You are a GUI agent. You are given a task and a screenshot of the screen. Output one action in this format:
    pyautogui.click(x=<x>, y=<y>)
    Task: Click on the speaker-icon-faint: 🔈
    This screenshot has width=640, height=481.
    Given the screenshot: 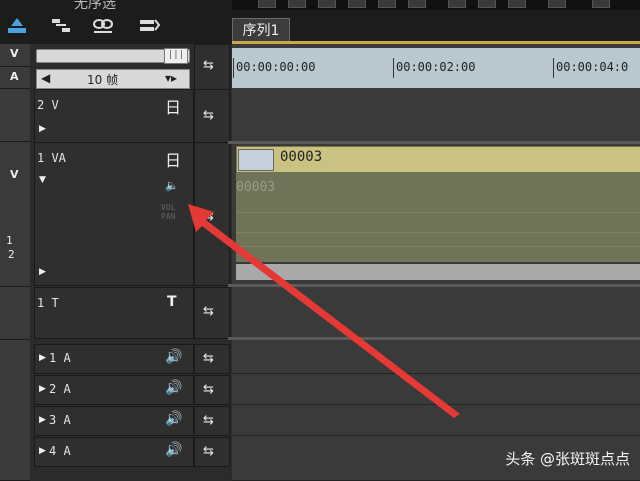 What is the action you would take?
    pyautogui.click(x=172, y=185)
    